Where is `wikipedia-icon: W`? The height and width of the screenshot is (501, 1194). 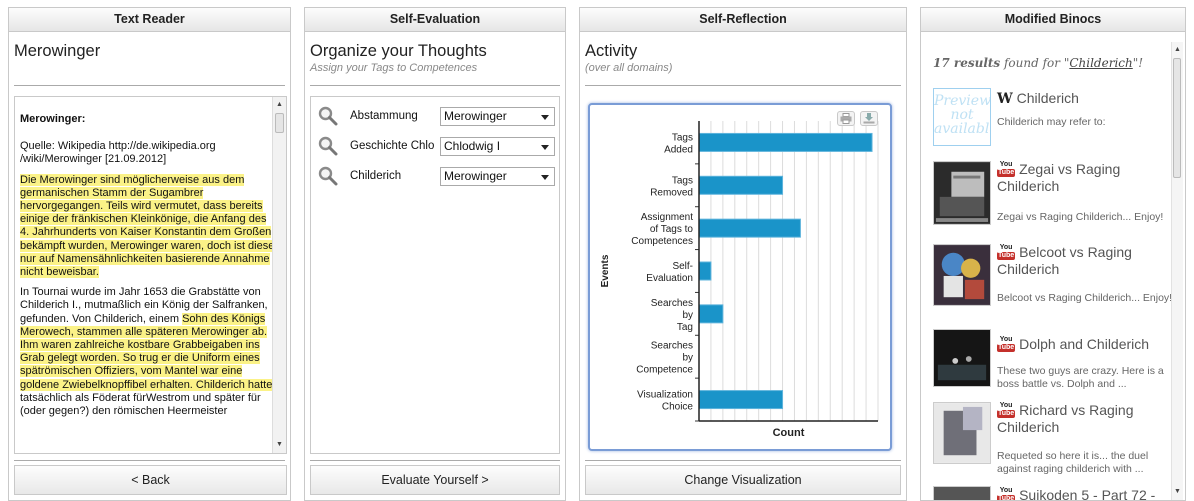
wikipedia-icon: W is located at coordinates (1005, 99).